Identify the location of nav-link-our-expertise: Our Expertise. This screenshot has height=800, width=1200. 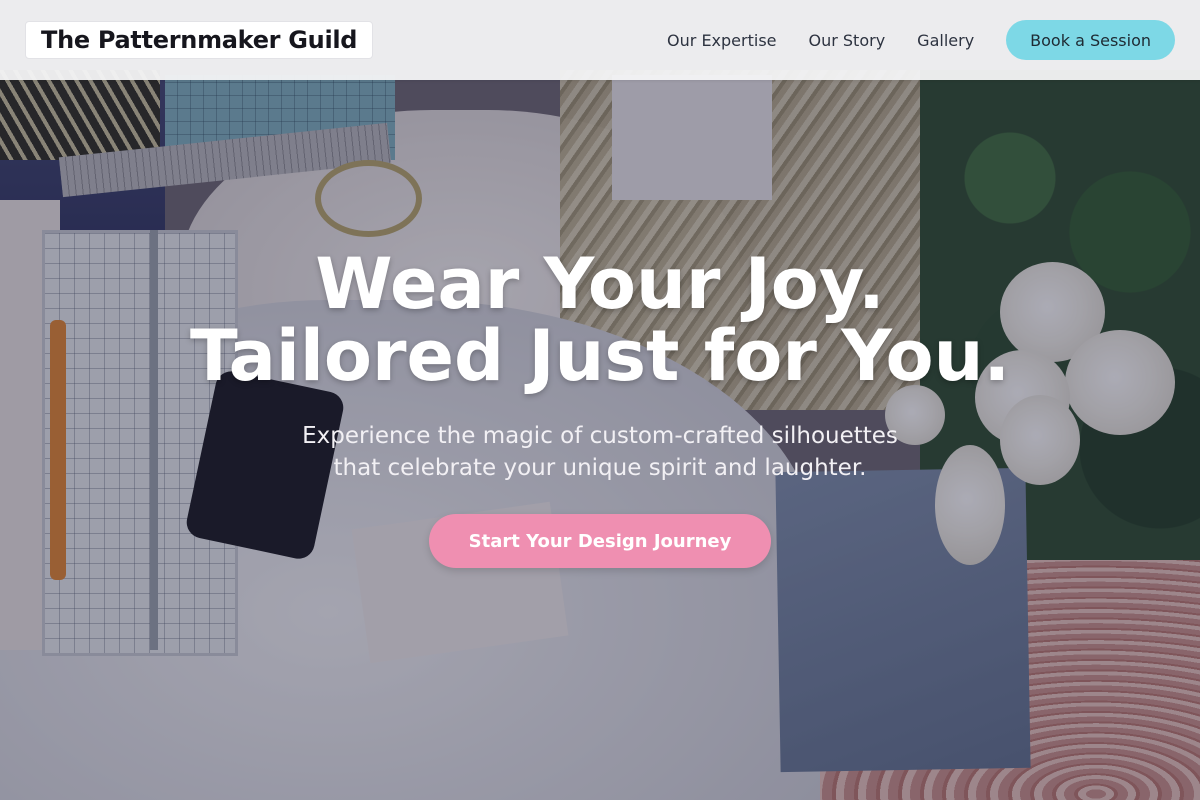
(721, 40).